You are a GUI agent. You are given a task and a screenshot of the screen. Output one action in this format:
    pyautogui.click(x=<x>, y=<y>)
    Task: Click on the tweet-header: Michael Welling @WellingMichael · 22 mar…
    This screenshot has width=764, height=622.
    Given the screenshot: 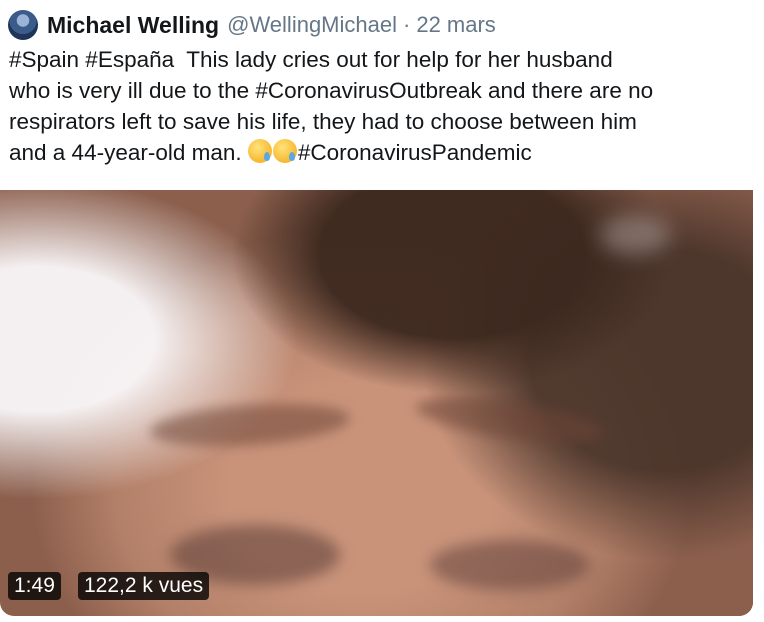 What is the action you would take?
    pyautogui.click(x=252, y=25)
    